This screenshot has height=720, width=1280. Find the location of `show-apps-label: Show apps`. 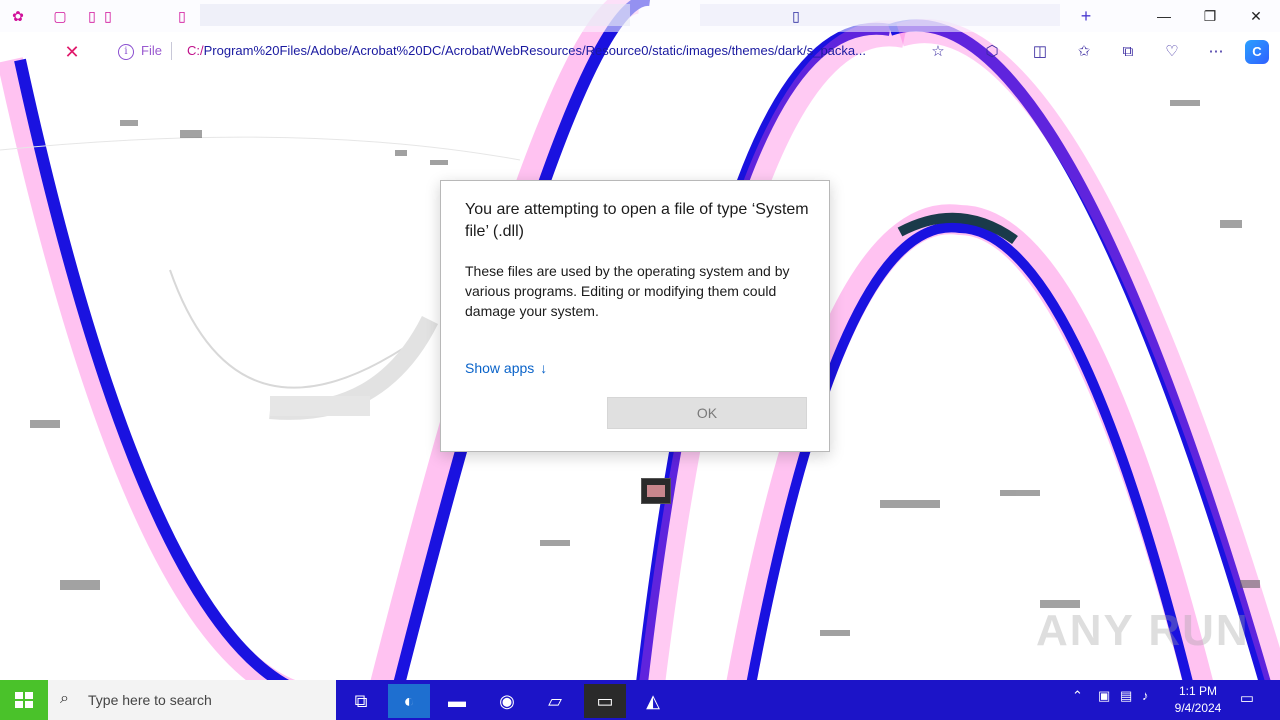

show-apps-label: Show apps is located at coordinates (500, 368).